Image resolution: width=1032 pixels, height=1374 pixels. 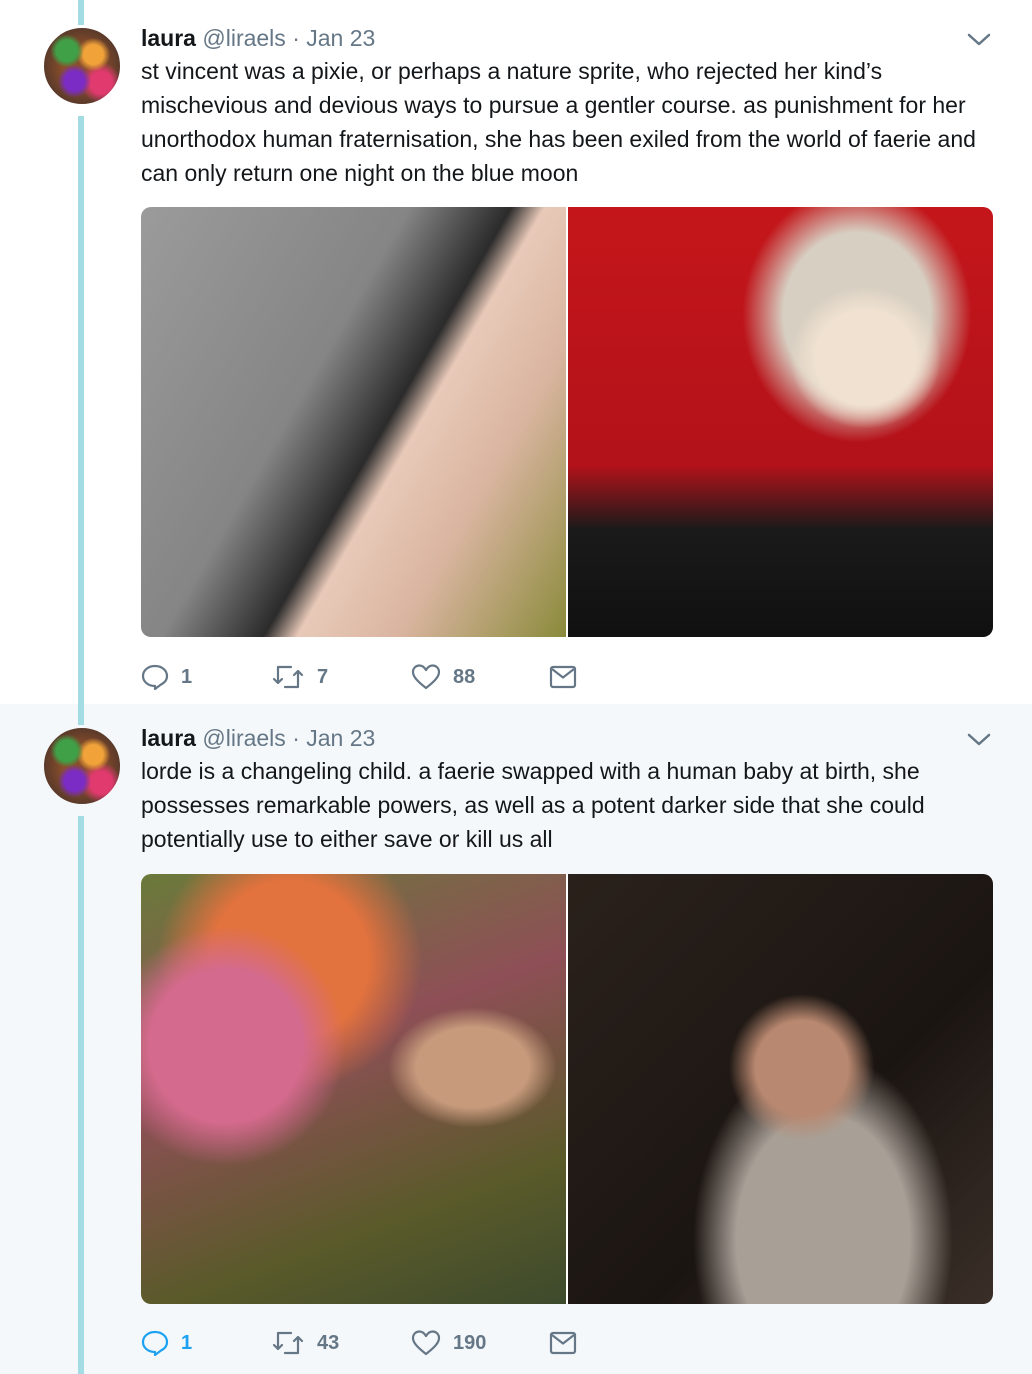 What do you see at coordinates (480, 677) in the screenshot?
I see `like-button: 88` at bounding box center [480, 677].